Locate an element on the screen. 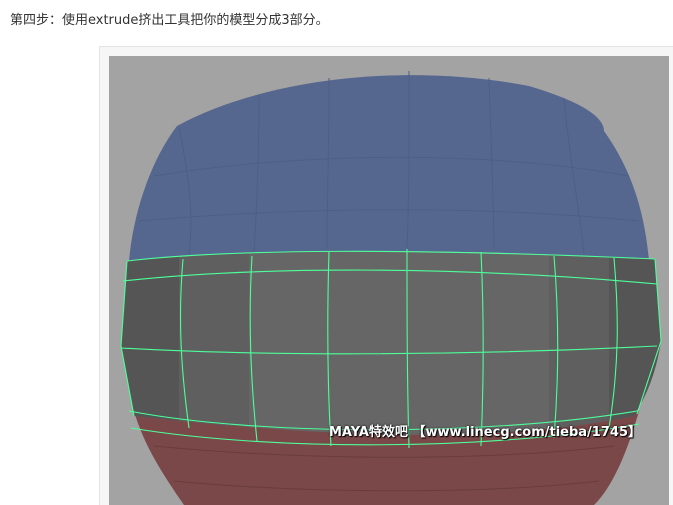 The width and height of the screenshot is (673, 505). watermark-text: MAYA特效吧 【www.linecg.com/tieba/1745】 is located at coordinates (484, 432).